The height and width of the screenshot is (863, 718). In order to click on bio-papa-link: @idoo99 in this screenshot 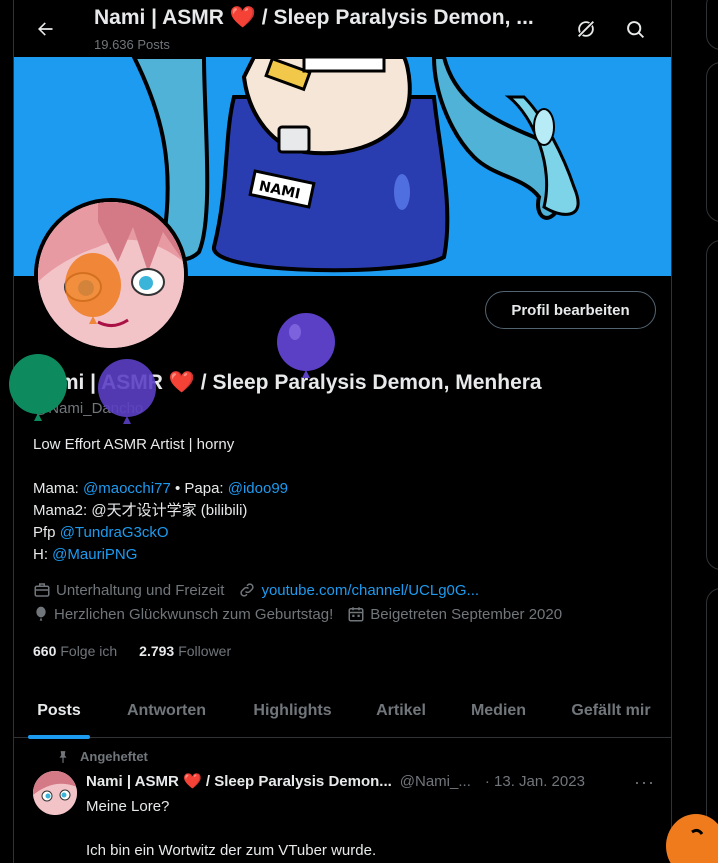, I will do `click(258, 488)`.